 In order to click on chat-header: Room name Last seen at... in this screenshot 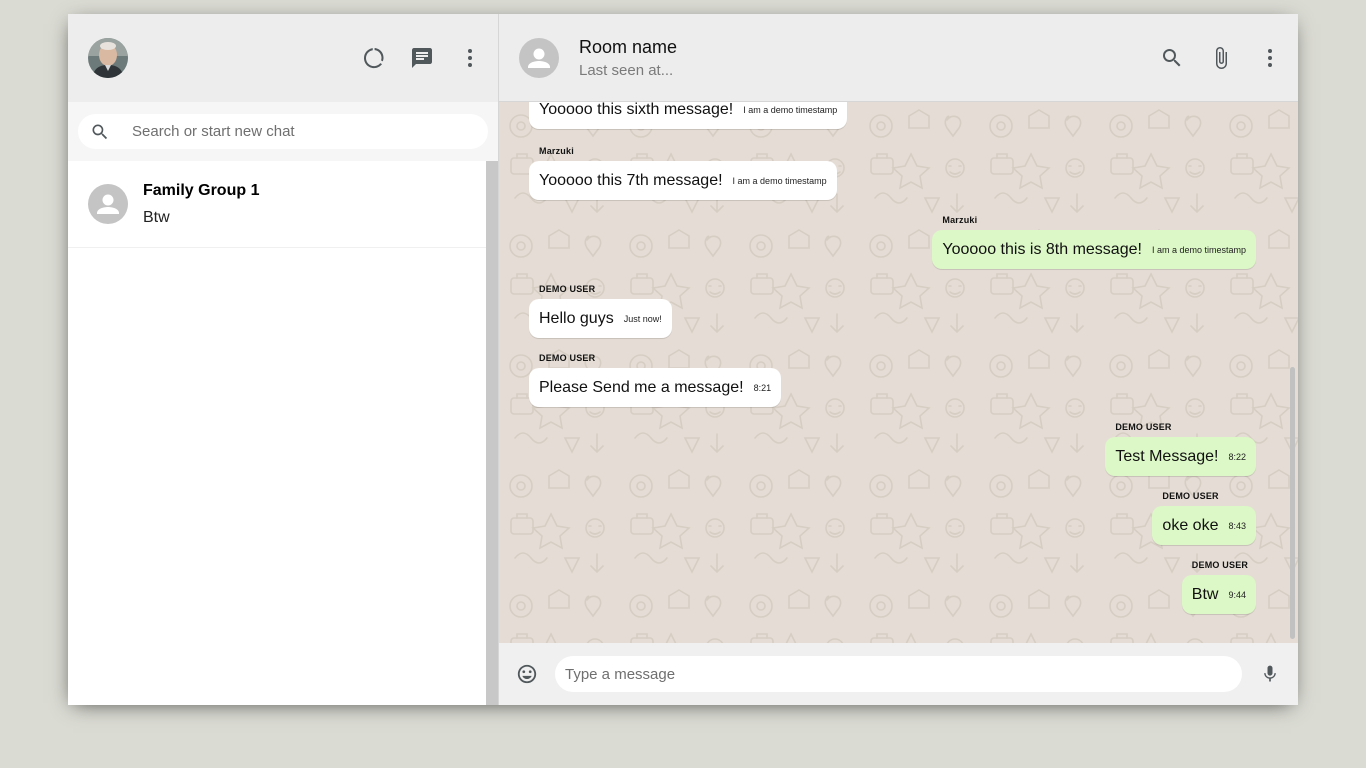, I will do `click(898, 58)`.